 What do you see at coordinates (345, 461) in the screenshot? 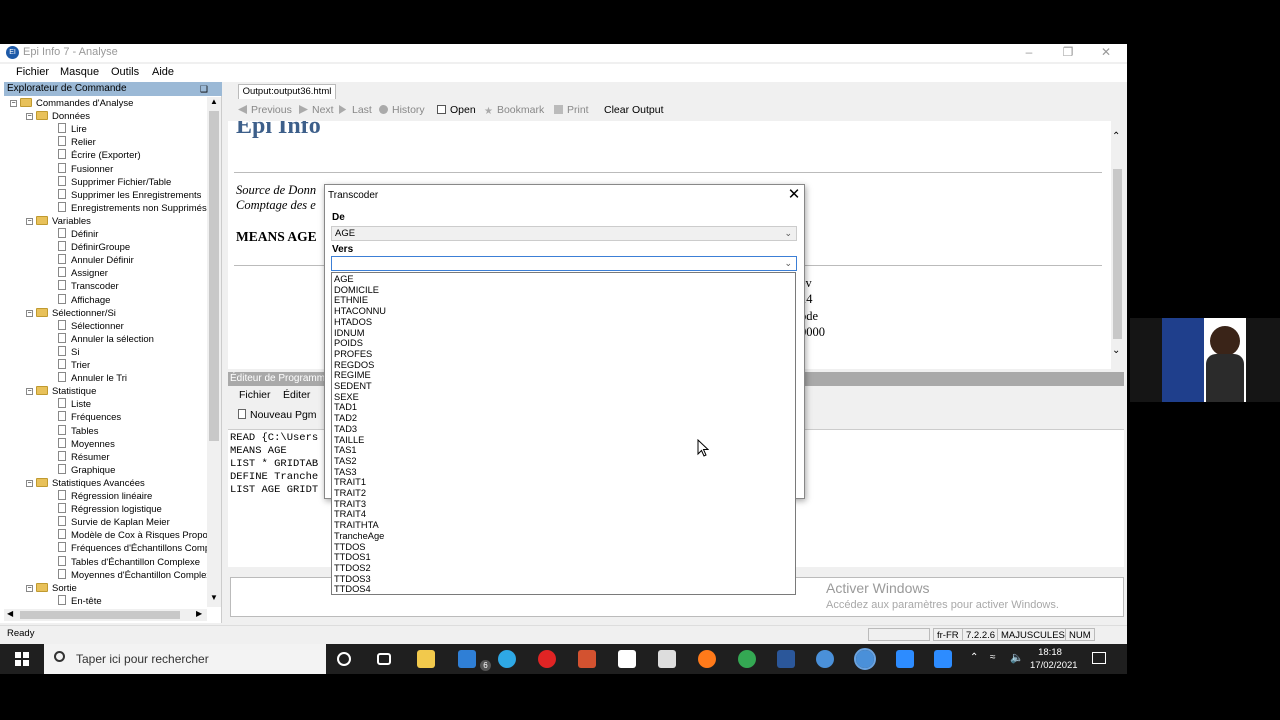
I see `dropdown-option: TAS2` at bounding box center [345, 461].